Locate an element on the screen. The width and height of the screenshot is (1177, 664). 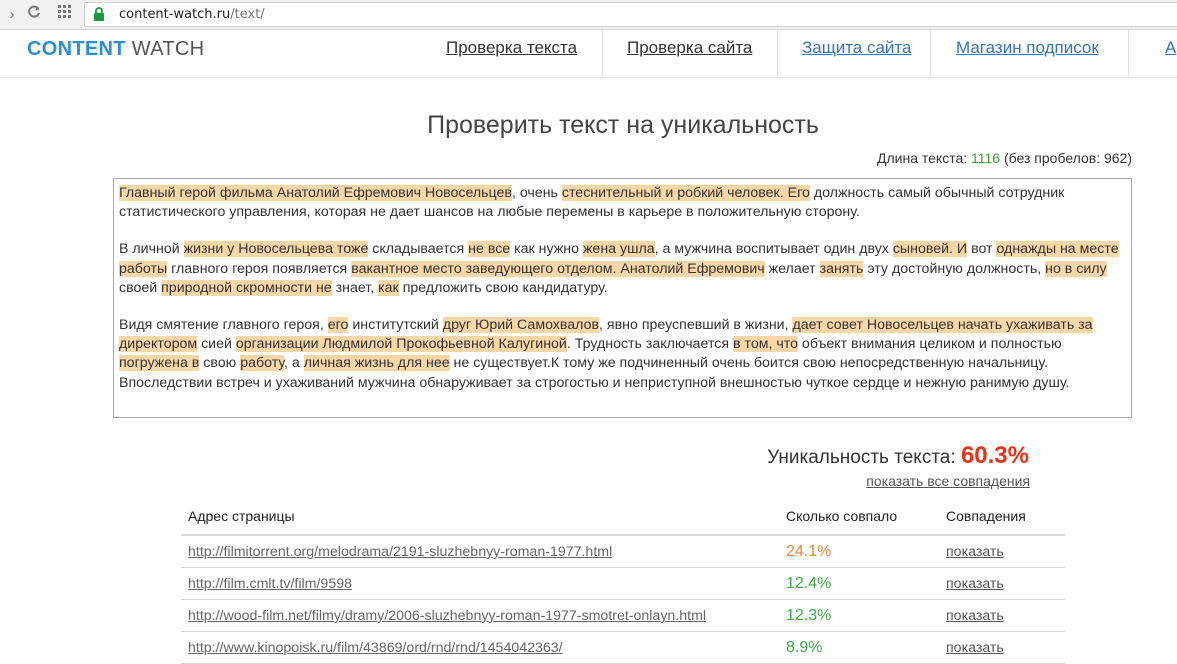
matched-fragment: занять is located at coordinates (841, 268).